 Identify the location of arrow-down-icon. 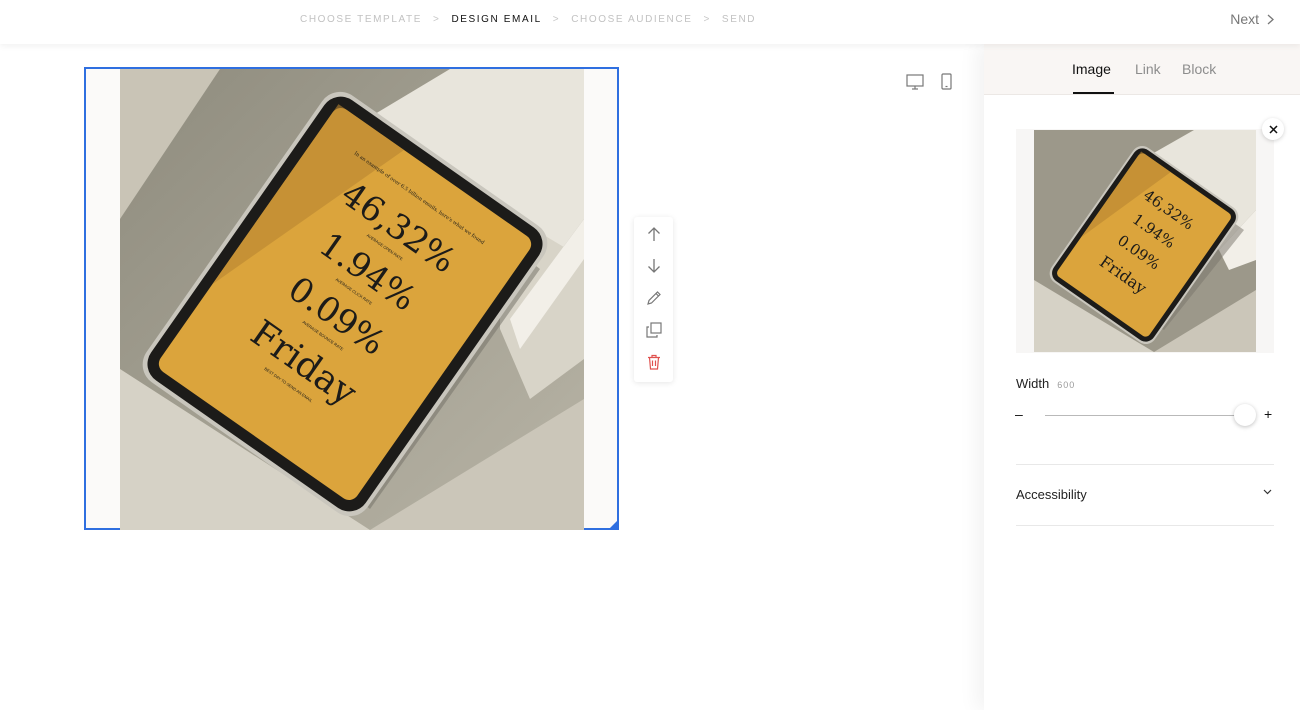
(654, 266).